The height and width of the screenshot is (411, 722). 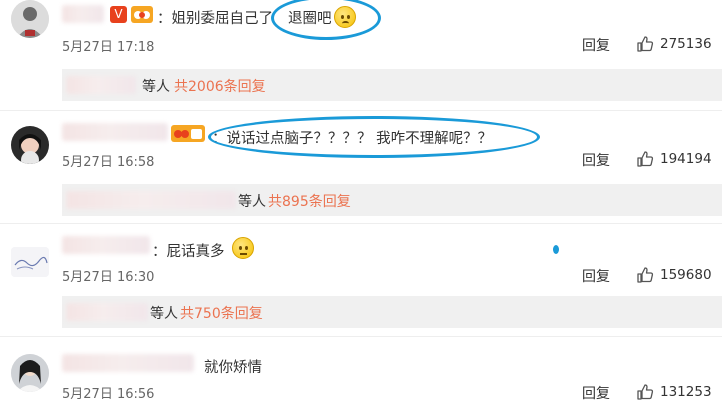 I want to click on sub-replies-box: 等人 共750条回复, so click(x=392, y=312).